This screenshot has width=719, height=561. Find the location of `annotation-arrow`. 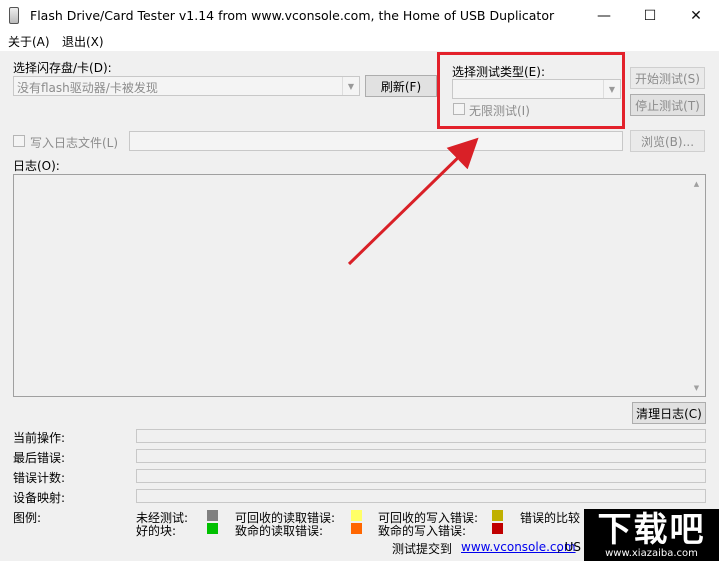

annotation-arrow is located at coordinates (413, 201).